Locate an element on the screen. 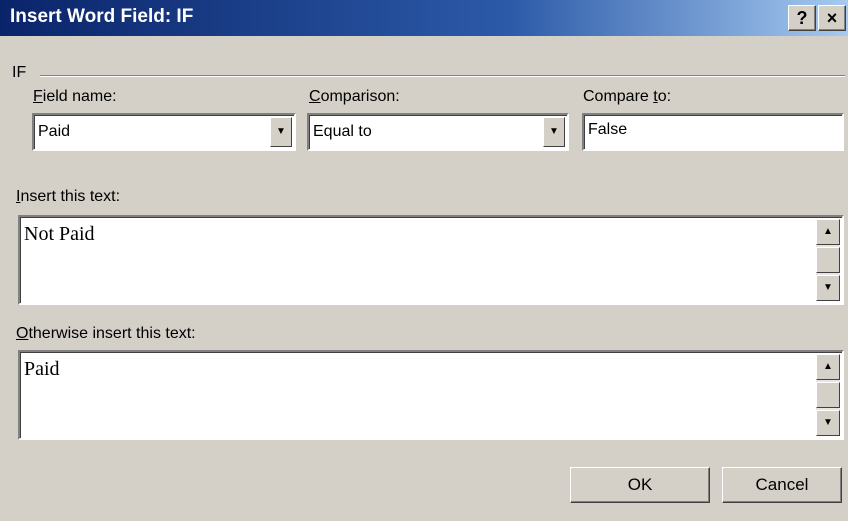 The image size is (848, 521). insert-text-scrollbar: ▲ ▼ is located at coordinates (828, 260).